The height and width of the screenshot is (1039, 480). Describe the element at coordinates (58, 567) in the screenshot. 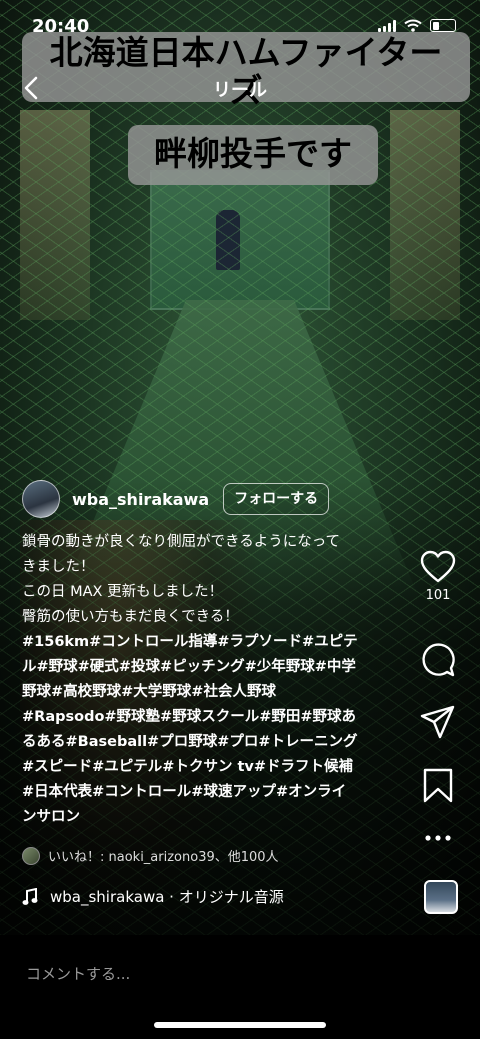

I see `caption-line: きました！` at that location.